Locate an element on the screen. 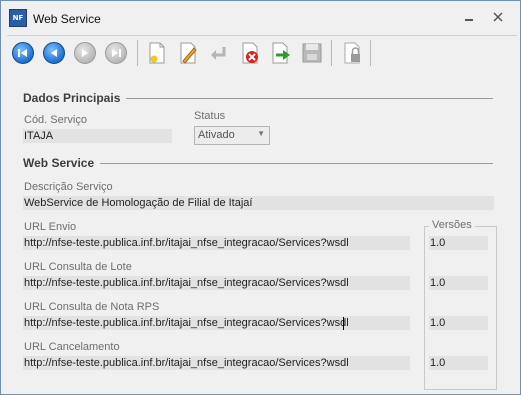 The width and height of the screenshot is (521, 395). url-cancelamento-label: URL Cancelamento is located at coordinates (72, 347).